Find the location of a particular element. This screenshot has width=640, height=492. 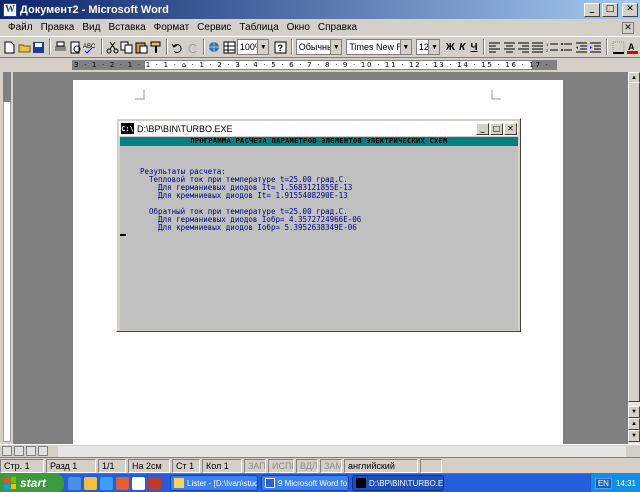

start-button: start is located at coordinates (32, 482).